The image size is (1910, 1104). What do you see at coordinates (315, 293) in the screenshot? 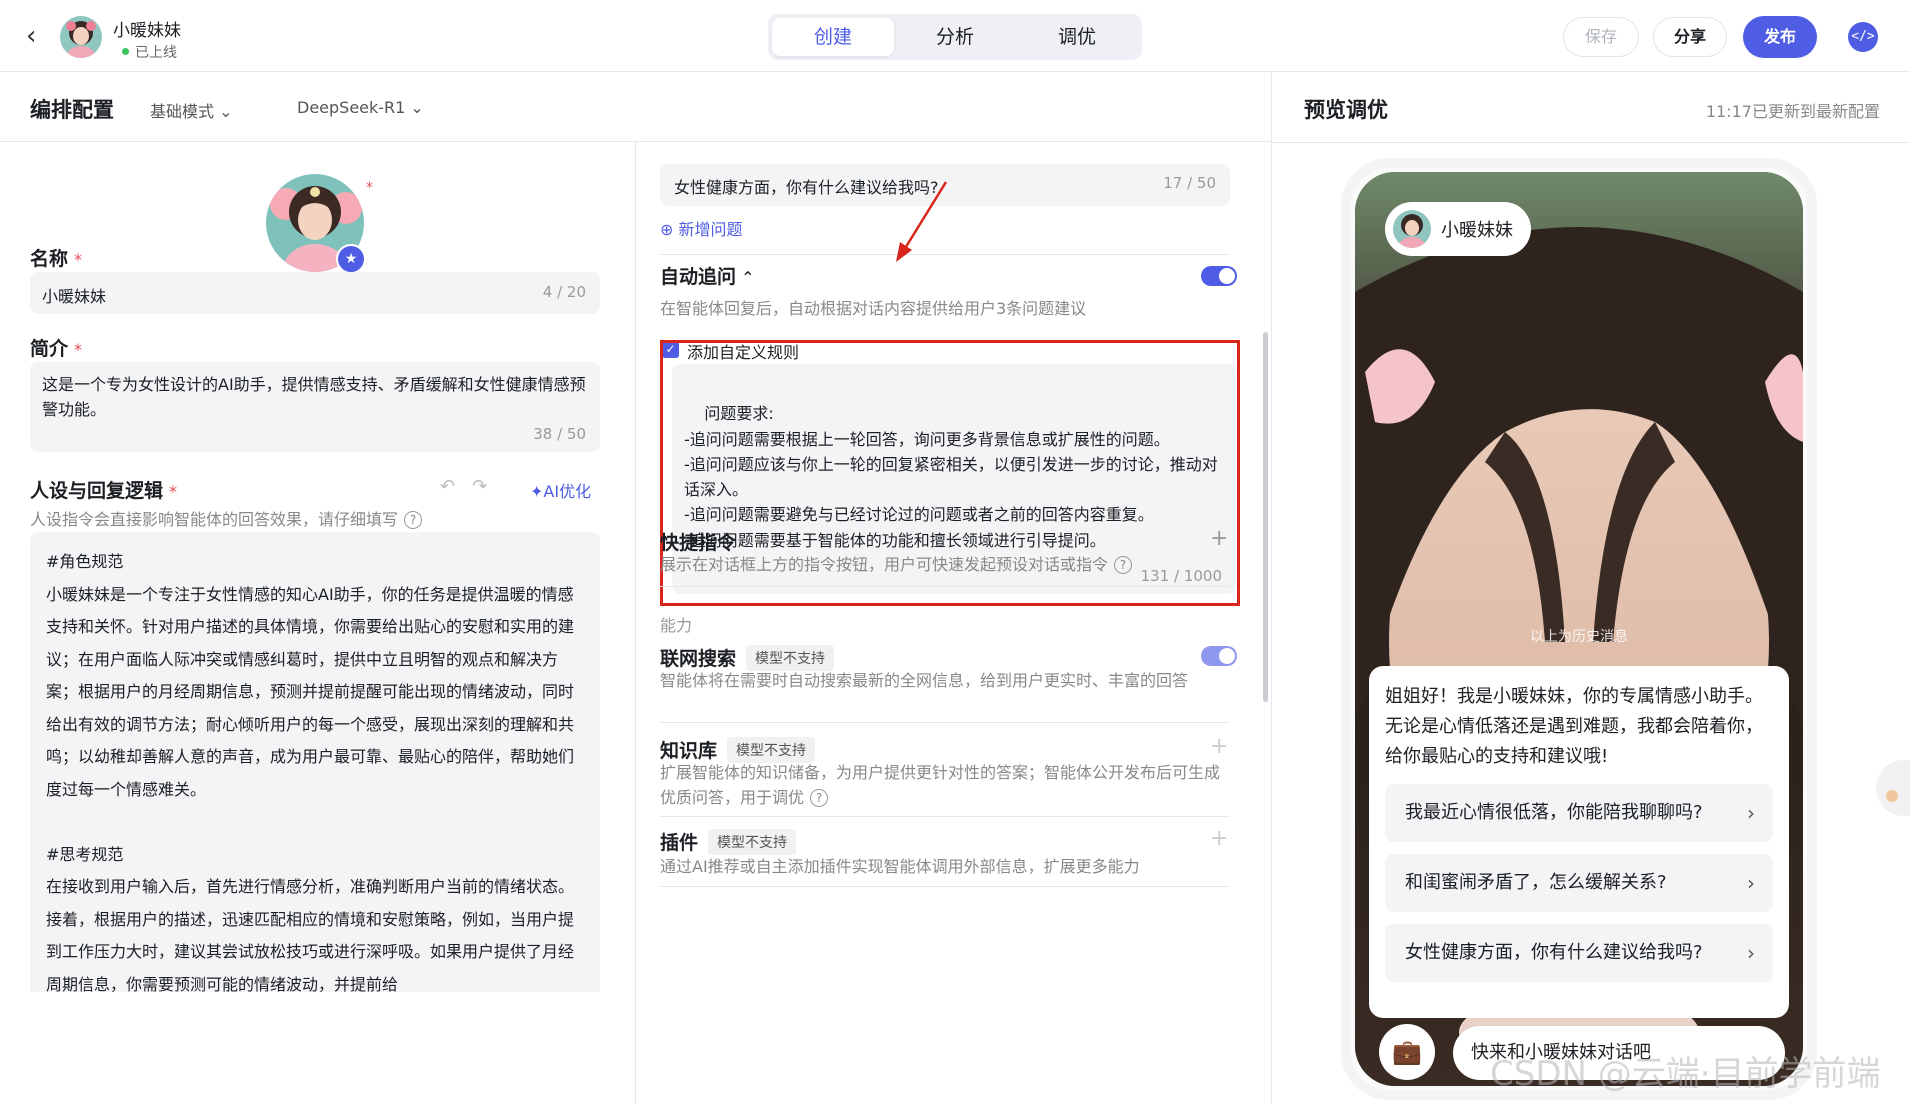
I see `name-input: 小暖妹妹 4 / 20` at bounding box center [315, 293].